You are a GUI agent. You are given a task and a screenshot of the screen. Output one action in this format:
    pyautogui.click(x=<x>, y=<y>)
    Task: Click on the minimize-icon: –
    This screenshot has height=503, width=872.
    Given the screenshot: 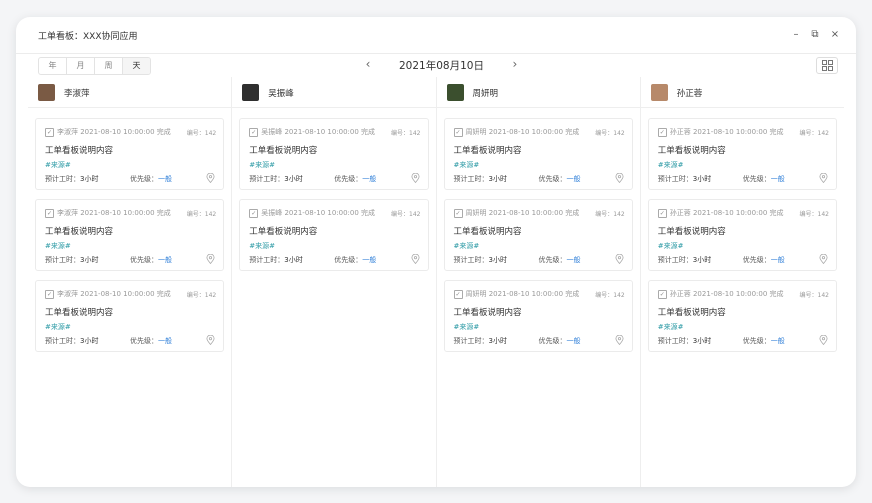 What is the action you would take?
    pyautogui.click(x=796, y=35)
    